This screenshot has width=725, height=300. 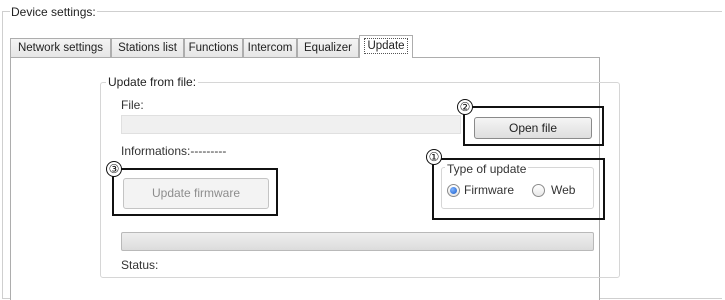 What do you see at coordinates (453, 190) in the screenshot?
I see `firmware-radio` at bounding box center [453, 190].